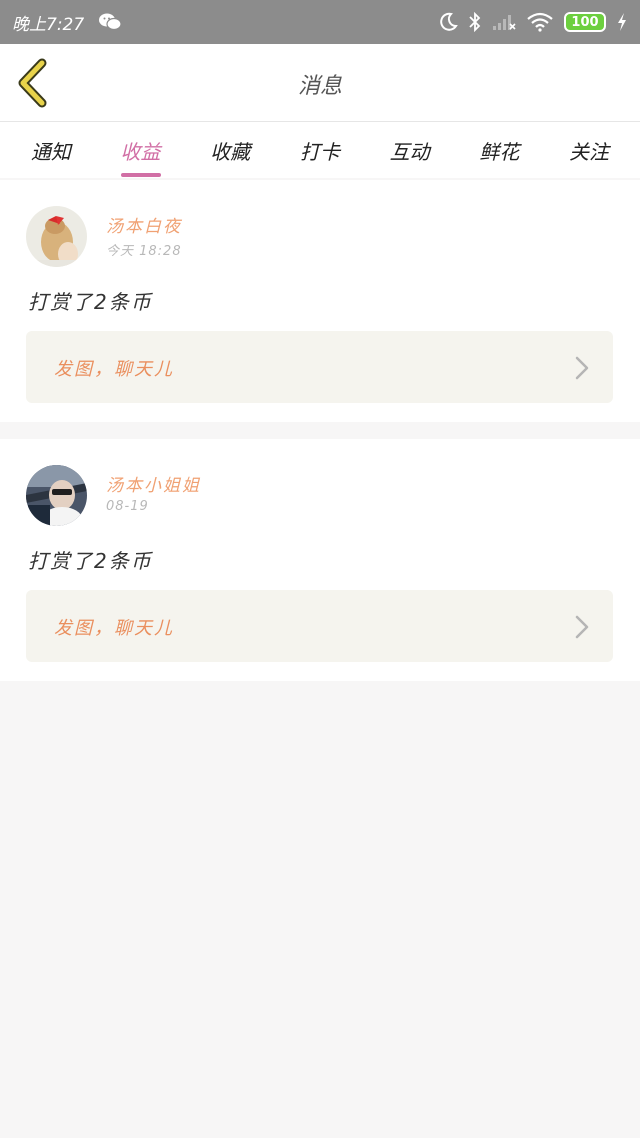 Image resolution: width=640 pixels, height=1138 pixels. I want to click on tab-checkin: 打卡, so click(320, 150).